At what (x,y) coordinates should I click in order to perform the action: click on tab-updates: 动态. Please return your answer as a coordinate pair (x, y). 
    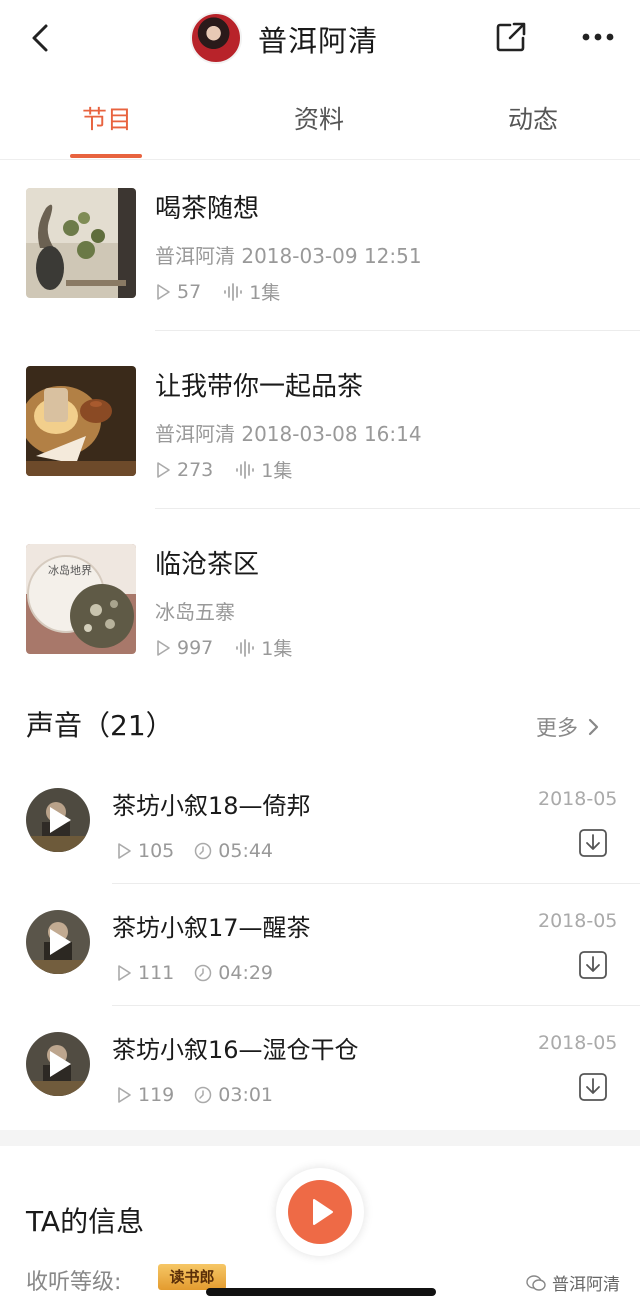
    Looking at the image, I should click on (533, 118).